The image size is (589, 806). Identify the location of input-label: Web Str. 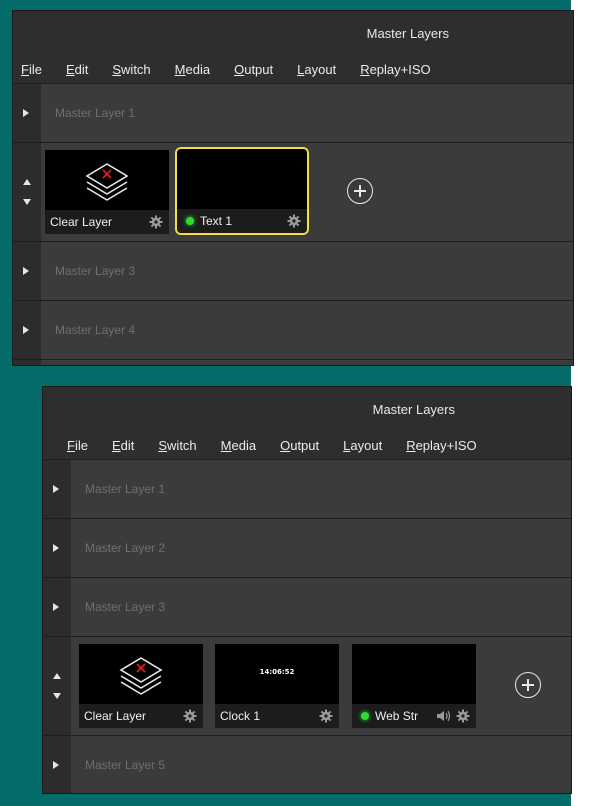
(397, 716).